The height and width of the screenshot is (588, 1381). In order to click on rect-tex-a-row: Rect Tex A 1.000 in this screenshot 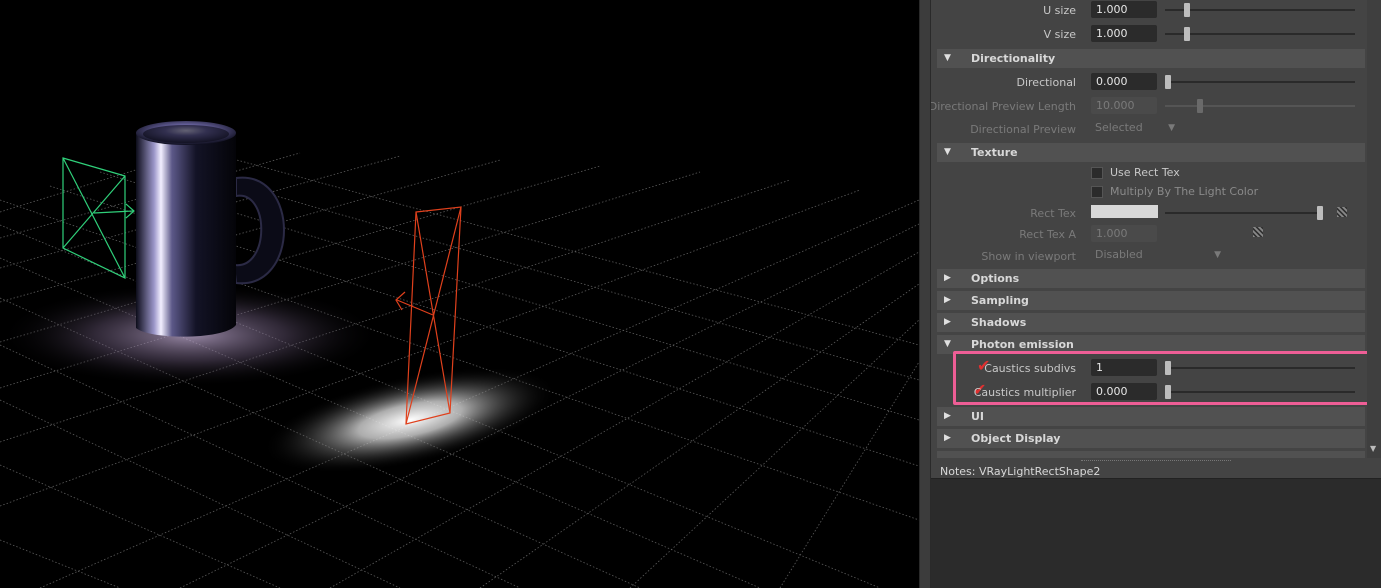, I will do `click(1148, 235)`.